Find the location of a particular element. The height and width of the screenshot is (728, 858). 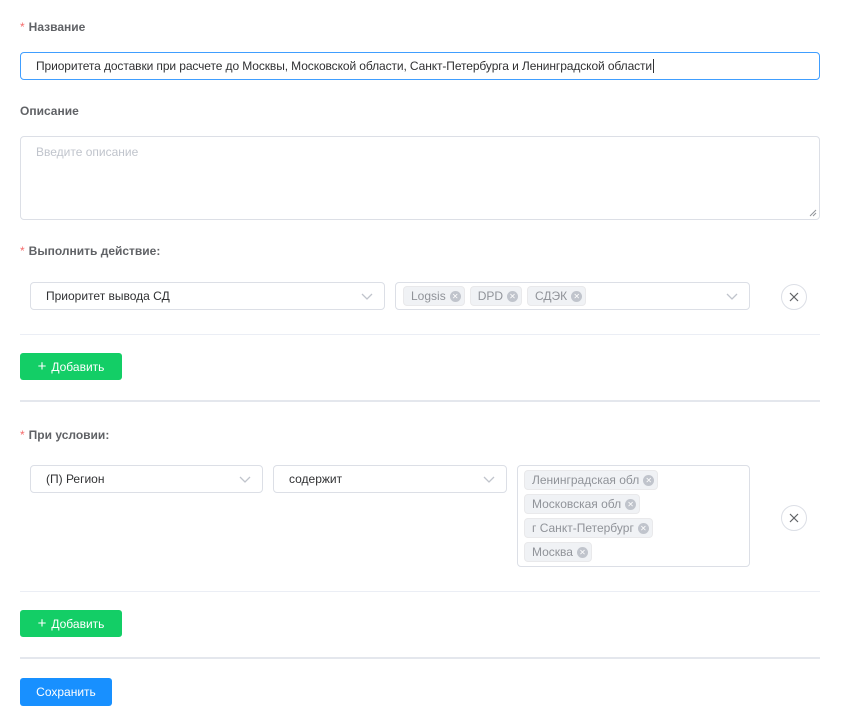

name-label: * Название is located at coordinates (52, 27).